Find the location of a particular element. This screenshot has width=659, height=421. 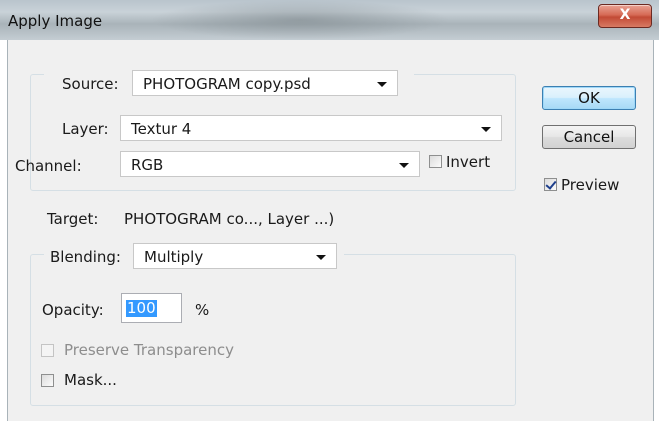

target-value: PHOTOGRAM co..., Layer ...) is located at coordinates (229, 219).